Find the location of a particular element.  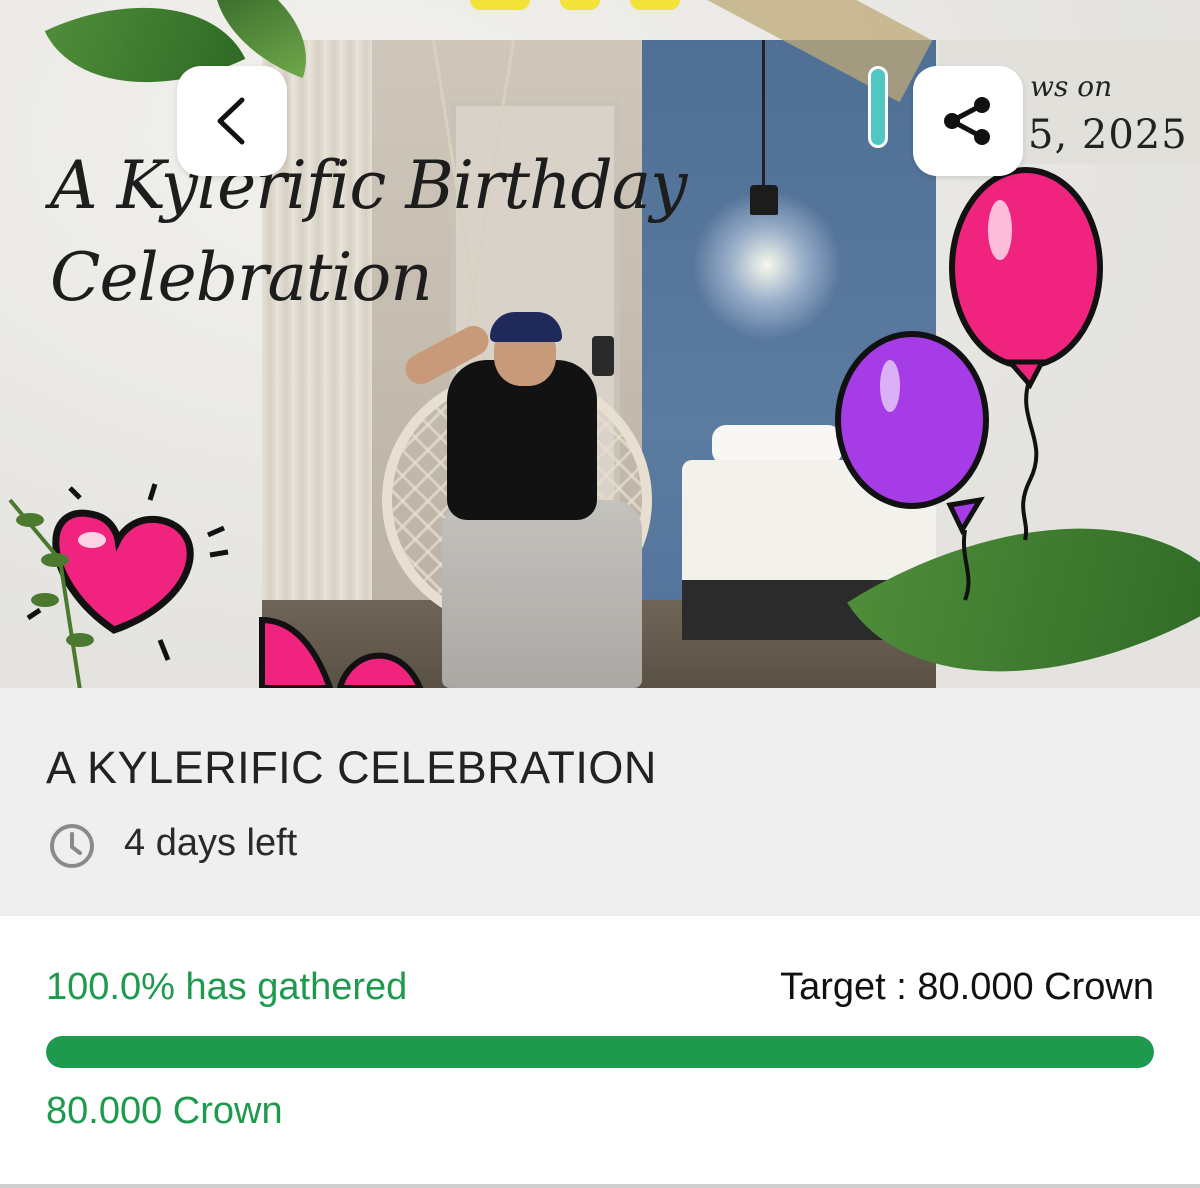

target-amount: Target : 80.000 Crown is located at coordinates (967, 987).